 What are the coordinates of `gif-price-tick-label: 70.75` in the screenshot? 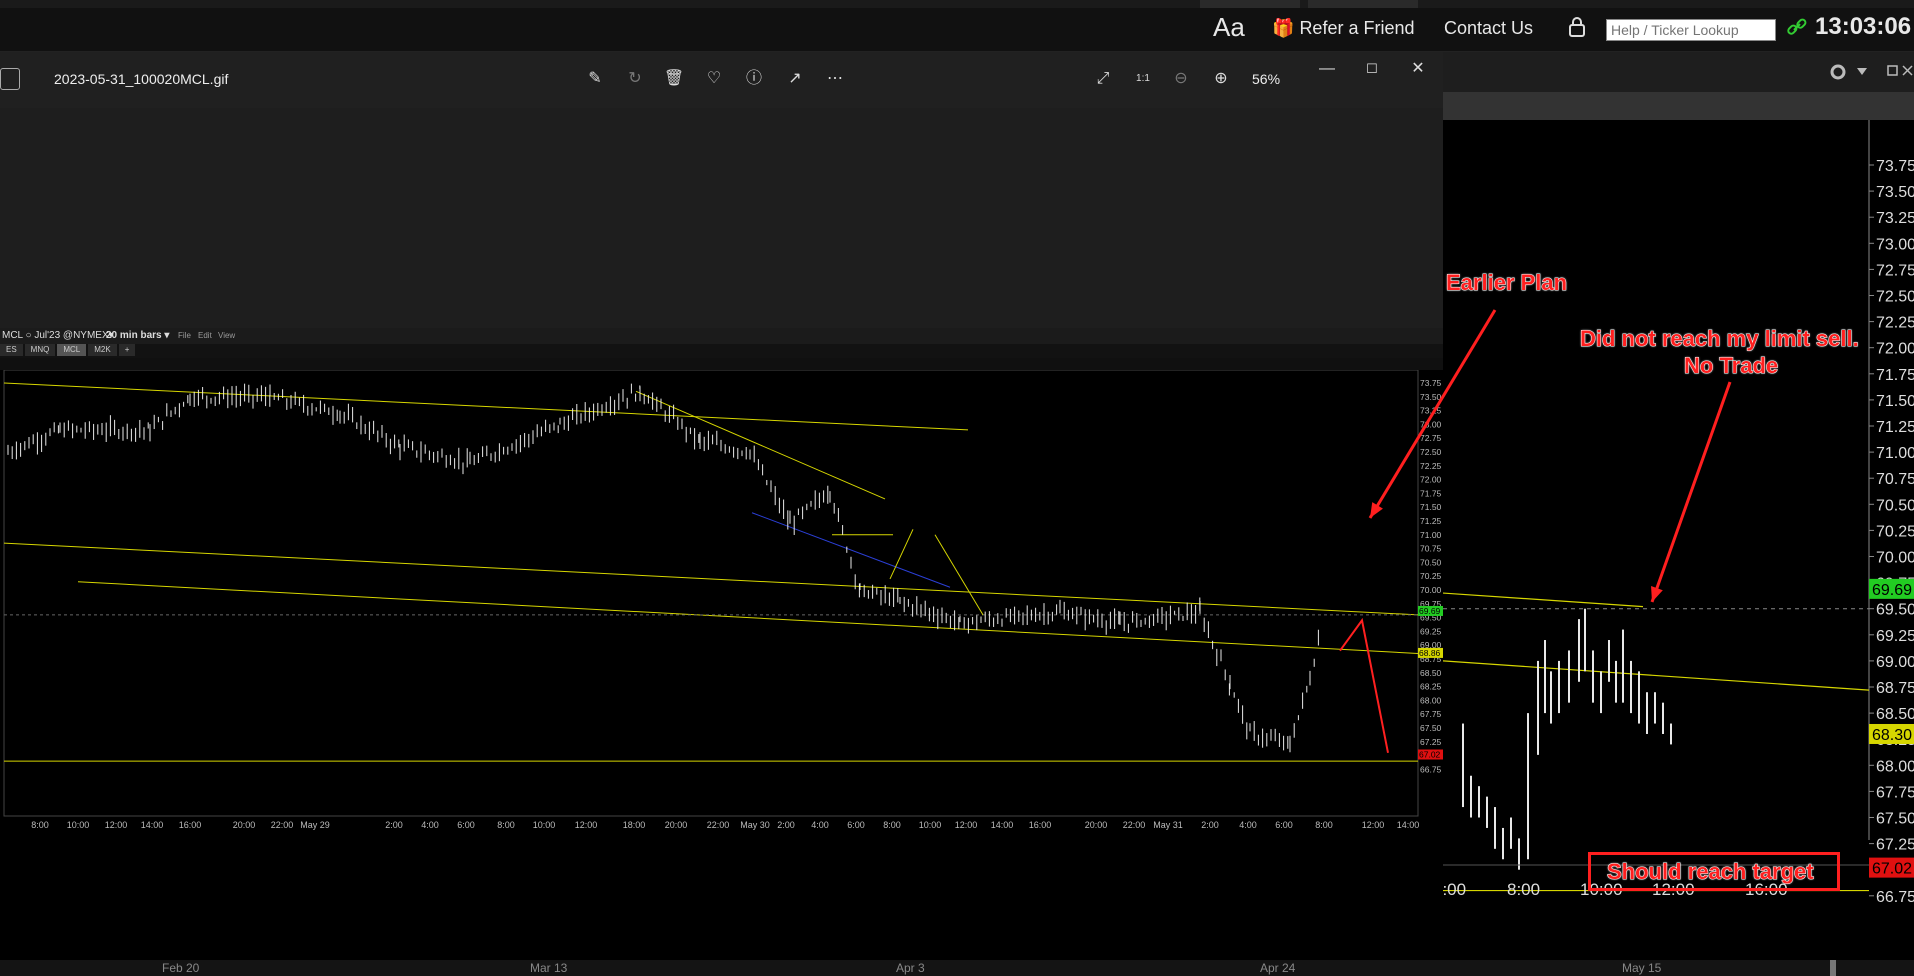 It's located at (1431, 549).